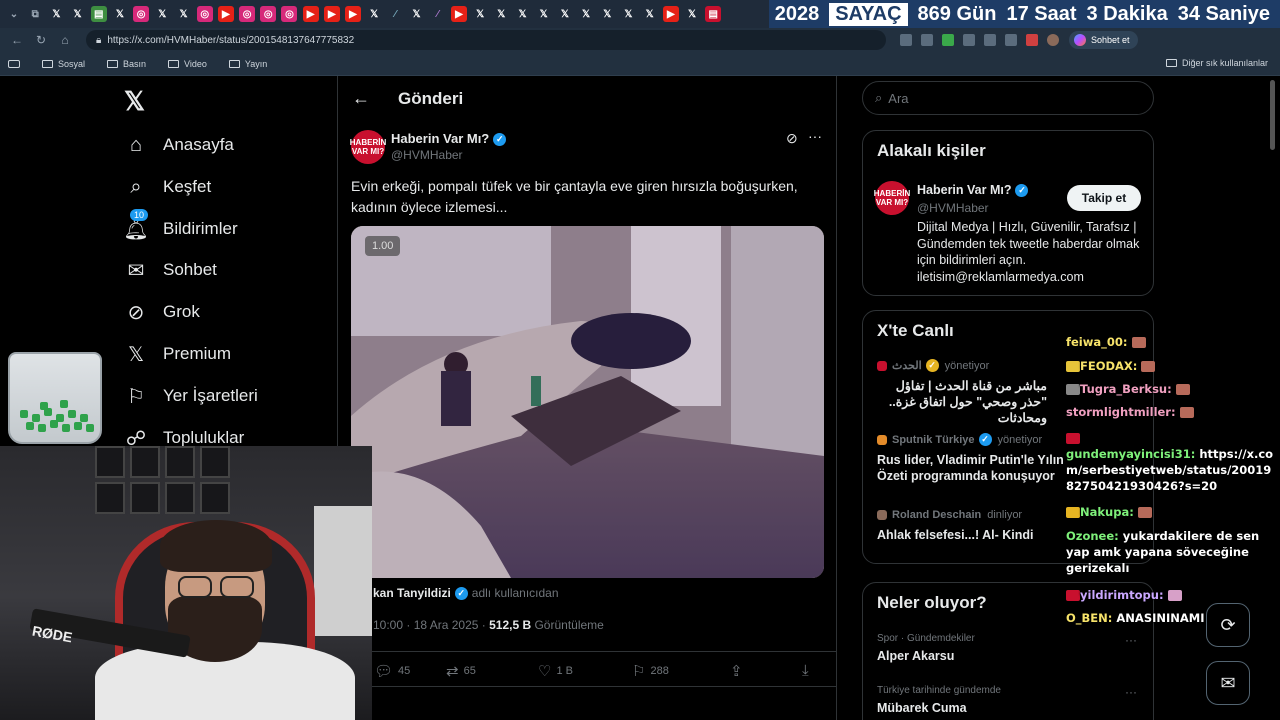  I want to click on sidebar-item-explore: ⌕ Keşfet, so click(167, 187).